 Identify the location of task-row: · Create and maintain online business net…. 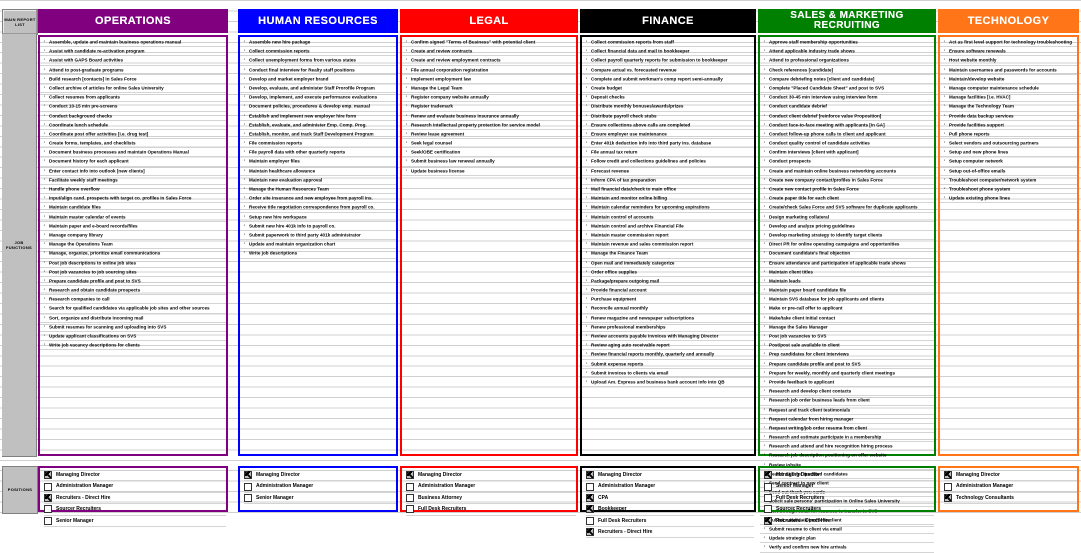
(847, 171).